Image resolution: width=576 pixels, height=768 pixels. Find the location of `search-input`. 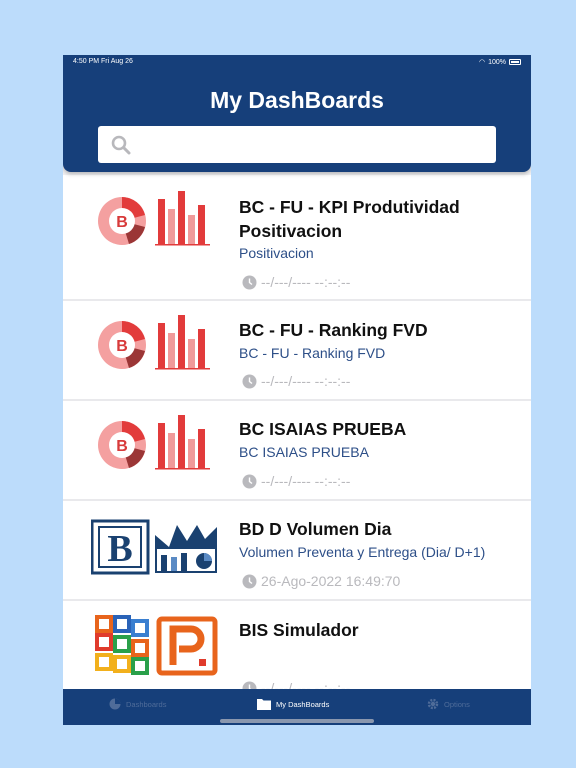

search-input is located at coordinates (297, 144).